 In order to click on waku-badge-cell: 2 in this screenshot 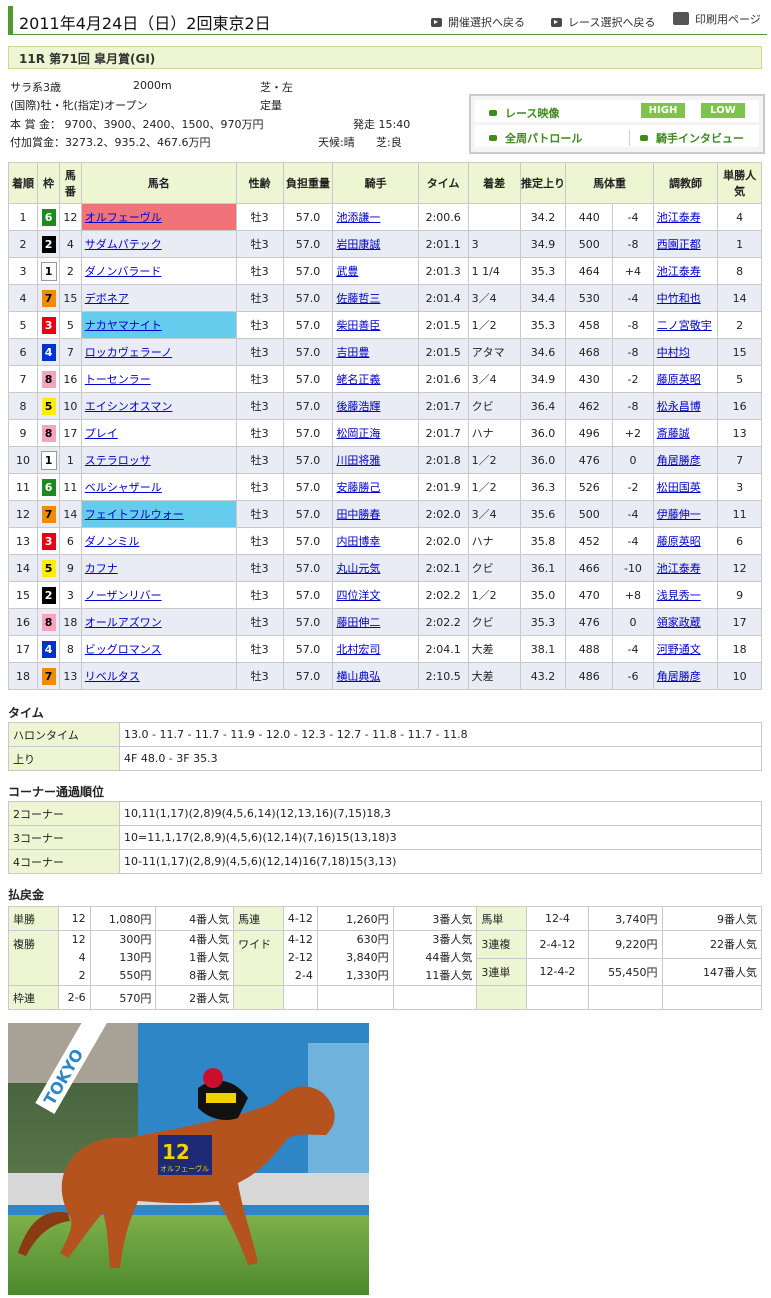, I will do `click(48, 244)`.